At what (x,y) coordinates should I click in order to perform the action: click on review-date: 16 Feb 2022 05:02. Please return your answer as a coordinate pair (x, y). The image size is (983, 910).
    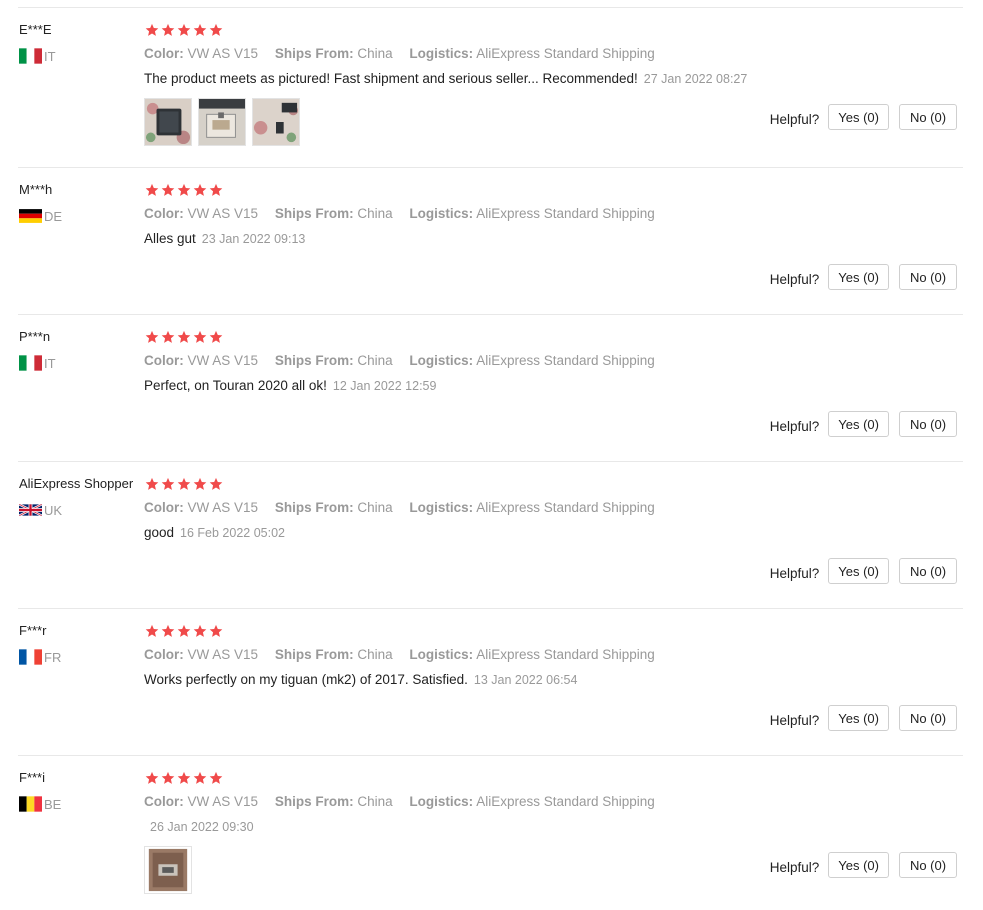
    Looking at the image, I should click on (232, 533).